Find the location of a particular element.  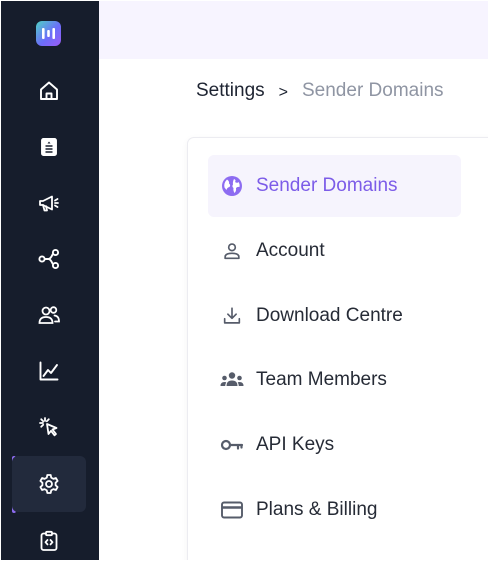

chart-line-icon is located at coordinates (49, 371).